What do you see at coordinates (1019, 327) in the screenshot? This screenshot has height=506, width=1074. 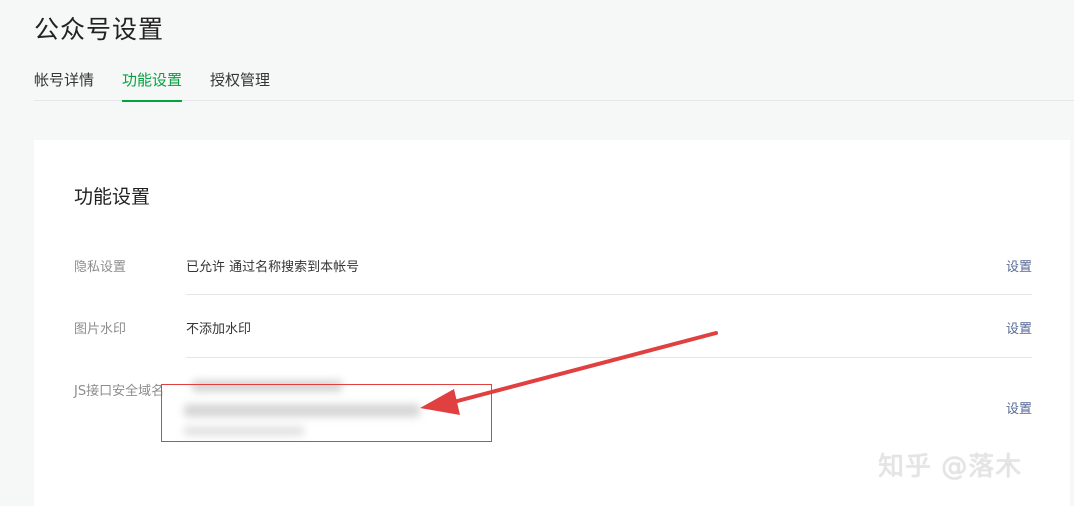 I see `image-watermark-button: 设置` at bounding box center [1019, 327].